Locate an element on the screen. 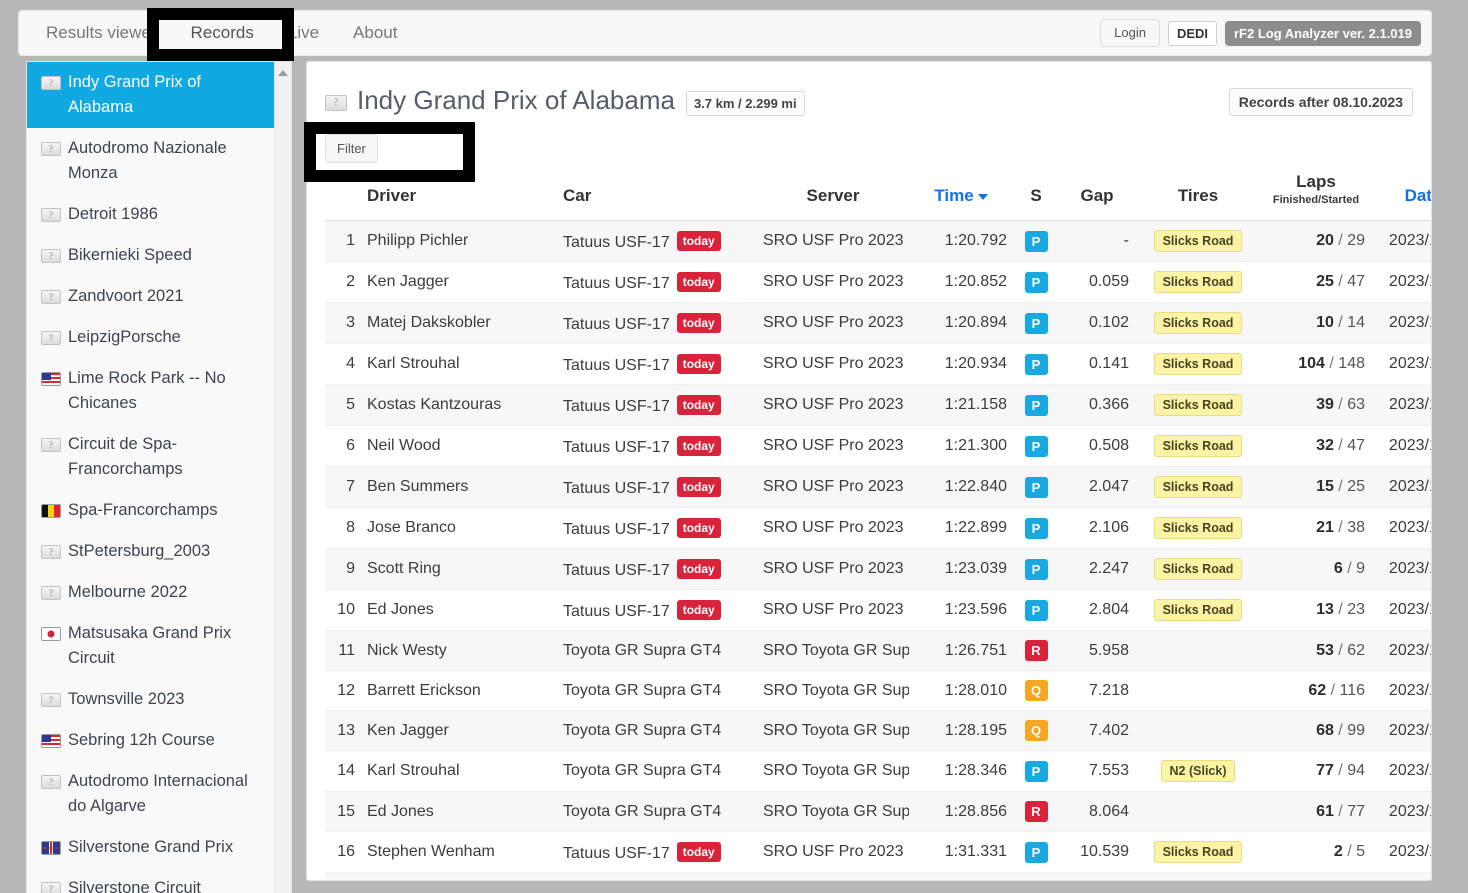 Image resolution: width=1468 pixels, height=893 pixels. sidebar-item-leipzigporsche: LeipzigPorsche is located at coordinates (151, 337).